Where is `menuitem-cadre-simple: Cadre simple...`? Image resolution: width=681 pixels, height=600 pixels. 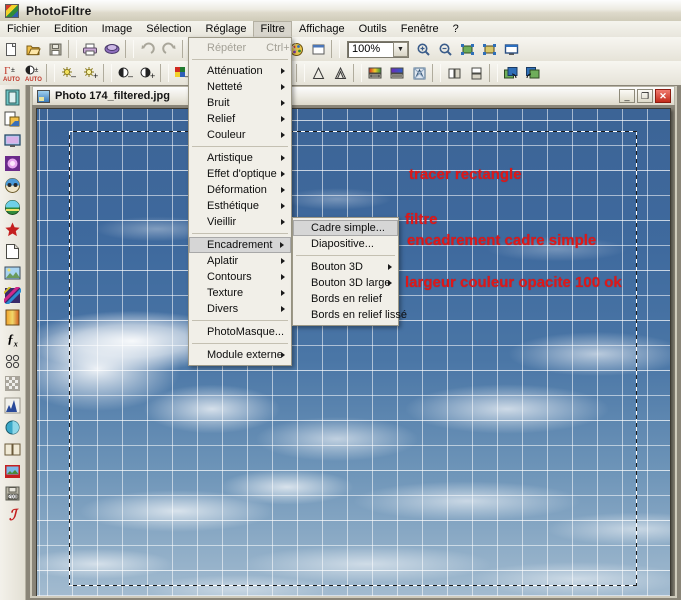
menuitem-cadre-simple: Cadre simple... is located at coordinates (345, 228).